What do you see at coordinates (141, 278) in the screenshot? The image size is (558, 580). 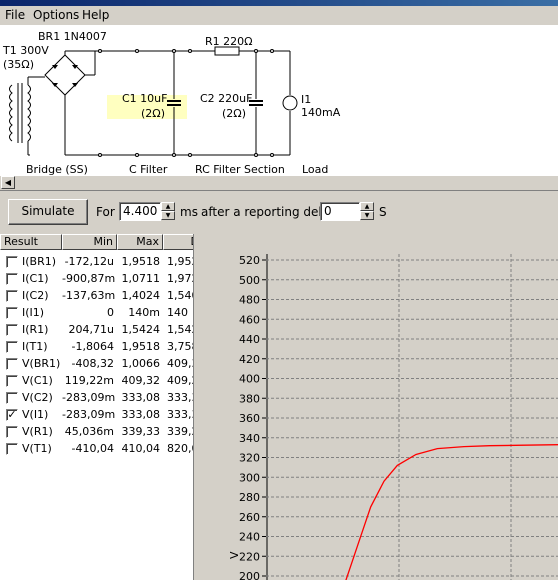 I see `result-max: 1,0711` at bounding box center [141, 278].